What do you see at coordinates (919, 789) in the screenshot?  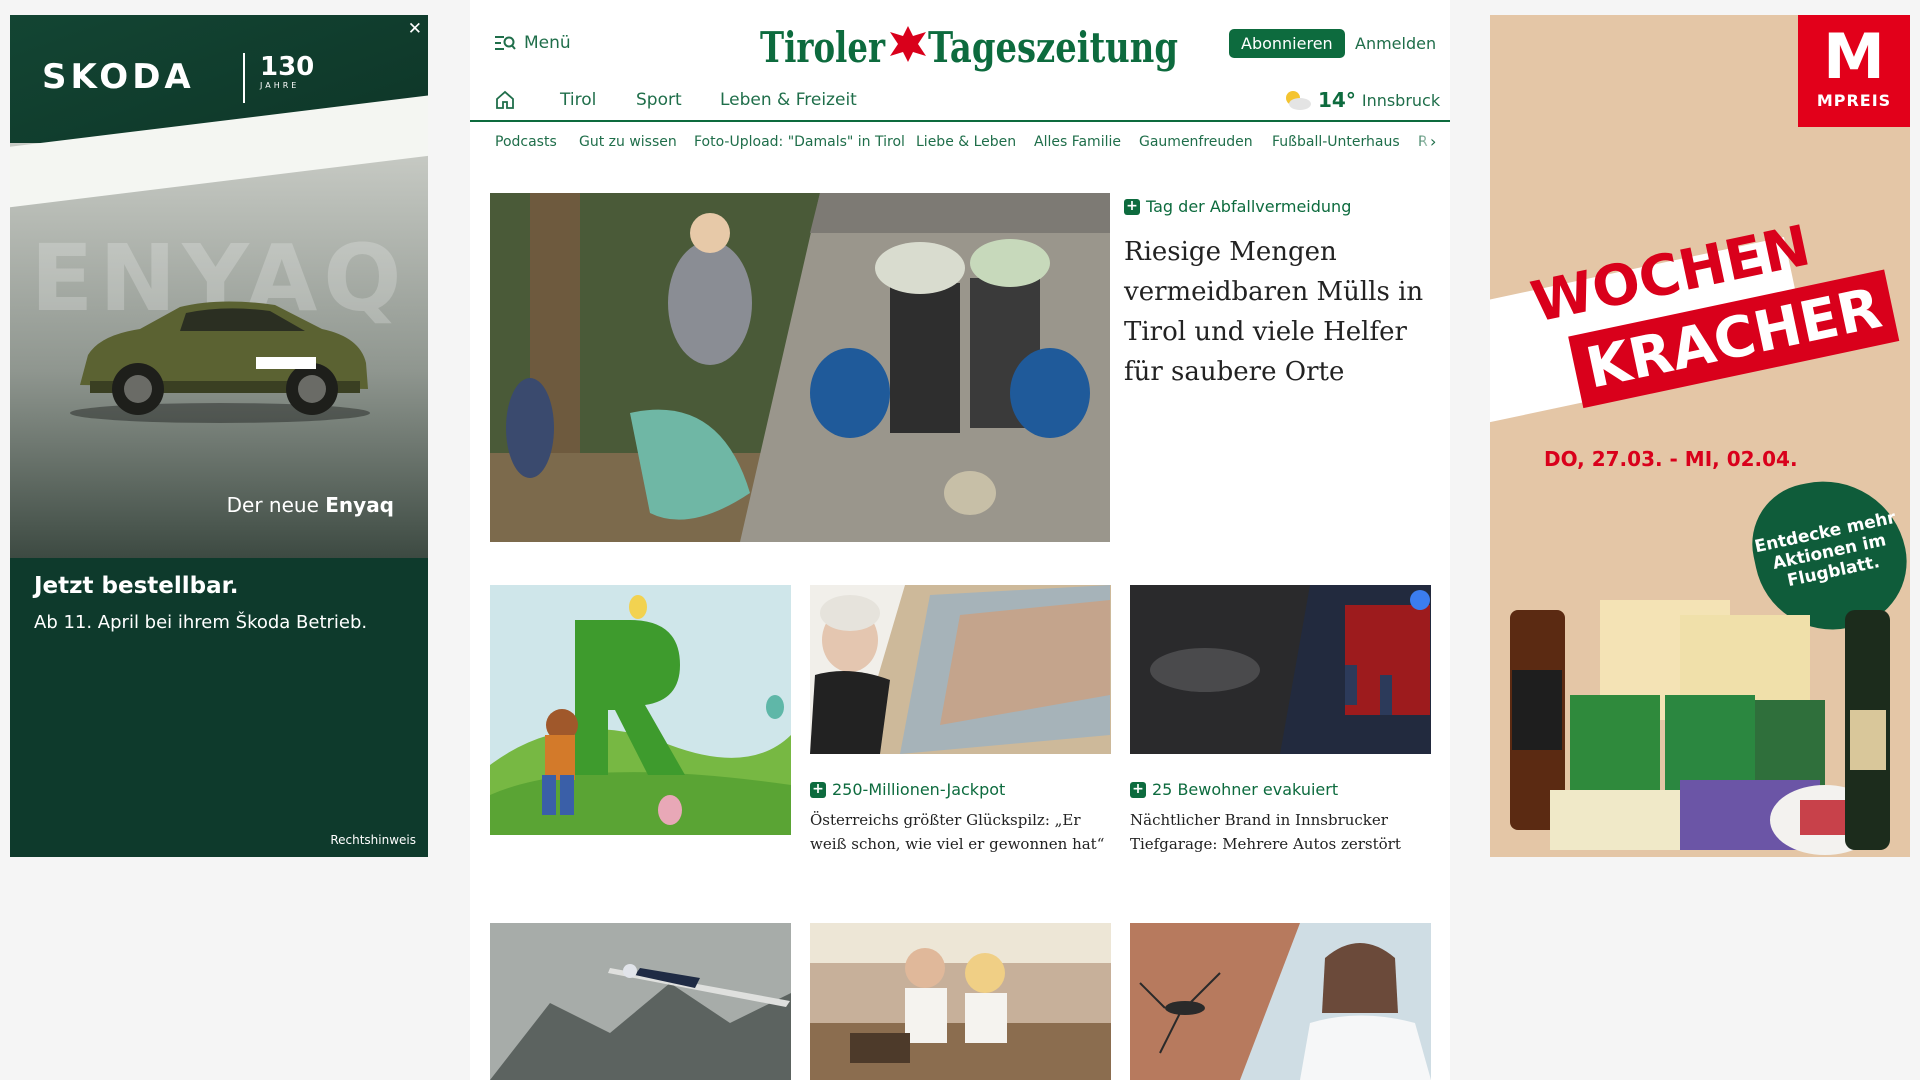 I see `jackpot-kicker-label: 250-Millionen-Jackpot` at bounding box center [919, 789].